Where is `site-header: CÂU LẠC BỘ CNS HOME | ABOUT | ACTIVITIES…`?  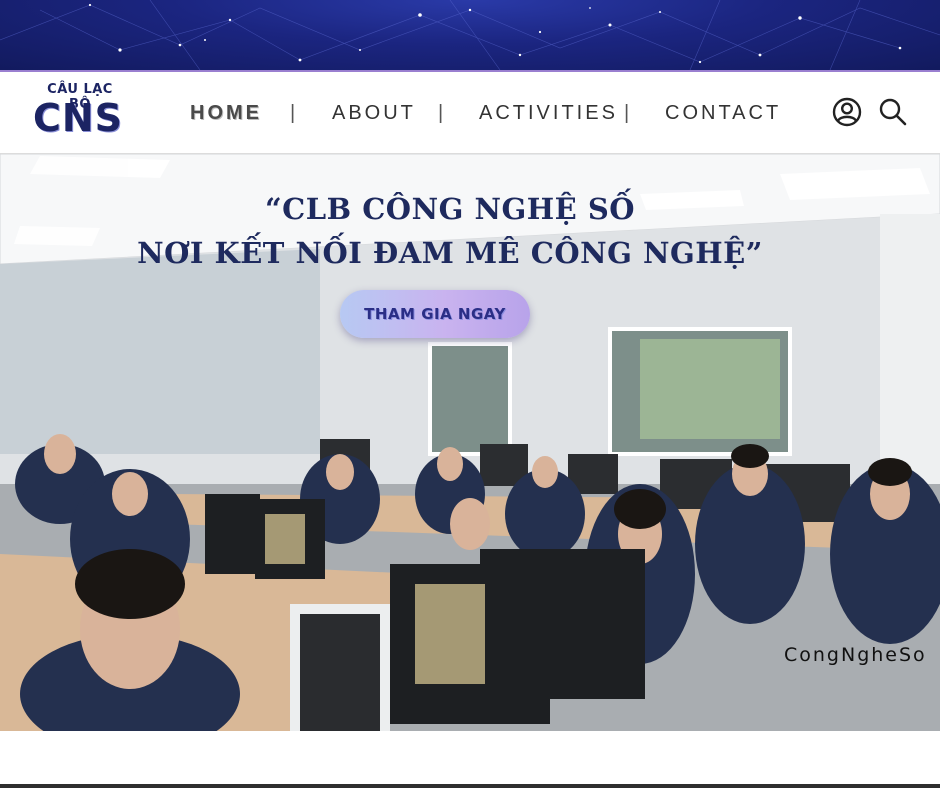
site-header: CÂU LẠC BỘ CNS HOME | ABOUT | ACTIVITIES… is located at coordinates (470, 113).